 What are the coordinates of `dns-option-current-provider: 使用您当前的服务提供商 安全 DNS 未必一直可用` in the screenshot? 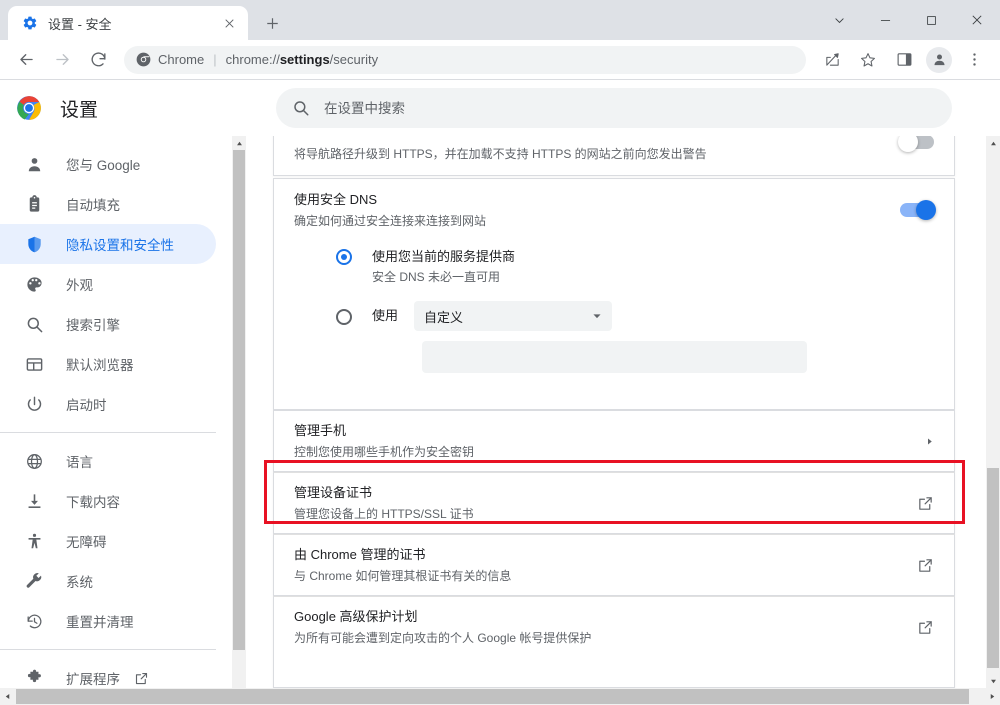 It's located at (614, 267).